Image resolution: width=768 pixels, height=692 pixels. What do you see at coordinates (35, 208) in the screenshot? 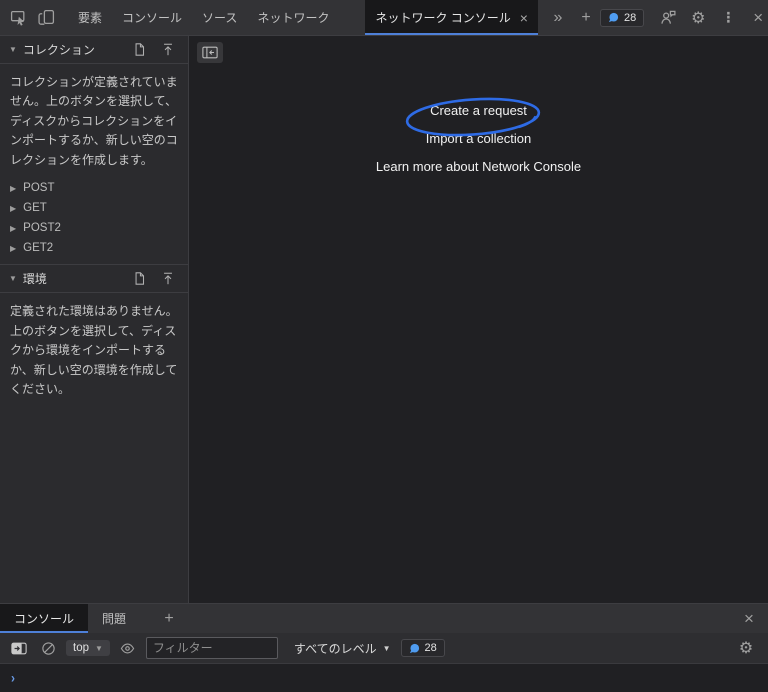
I see `collection-item-label: GET` at bounding box center [35, 208].